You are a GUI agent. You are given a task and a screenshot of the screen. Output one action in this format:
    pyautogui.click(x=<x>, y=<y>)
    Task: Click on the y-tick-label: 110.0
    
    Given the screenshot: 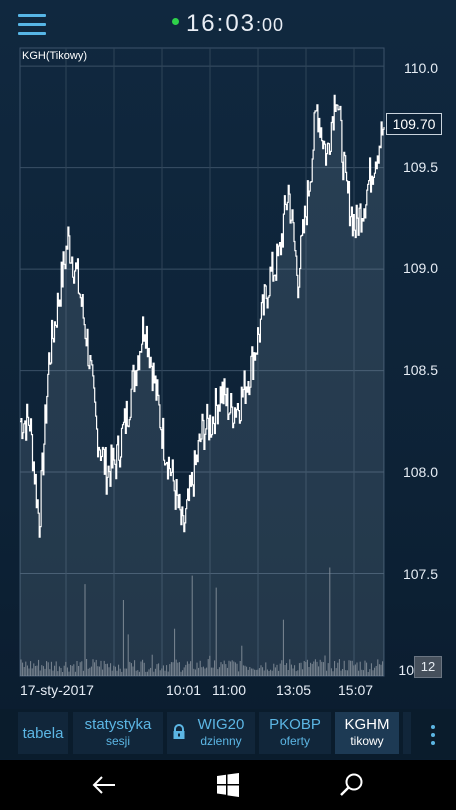 What is the action you would take?
    pyautogui.click(x=421, y=68)
    